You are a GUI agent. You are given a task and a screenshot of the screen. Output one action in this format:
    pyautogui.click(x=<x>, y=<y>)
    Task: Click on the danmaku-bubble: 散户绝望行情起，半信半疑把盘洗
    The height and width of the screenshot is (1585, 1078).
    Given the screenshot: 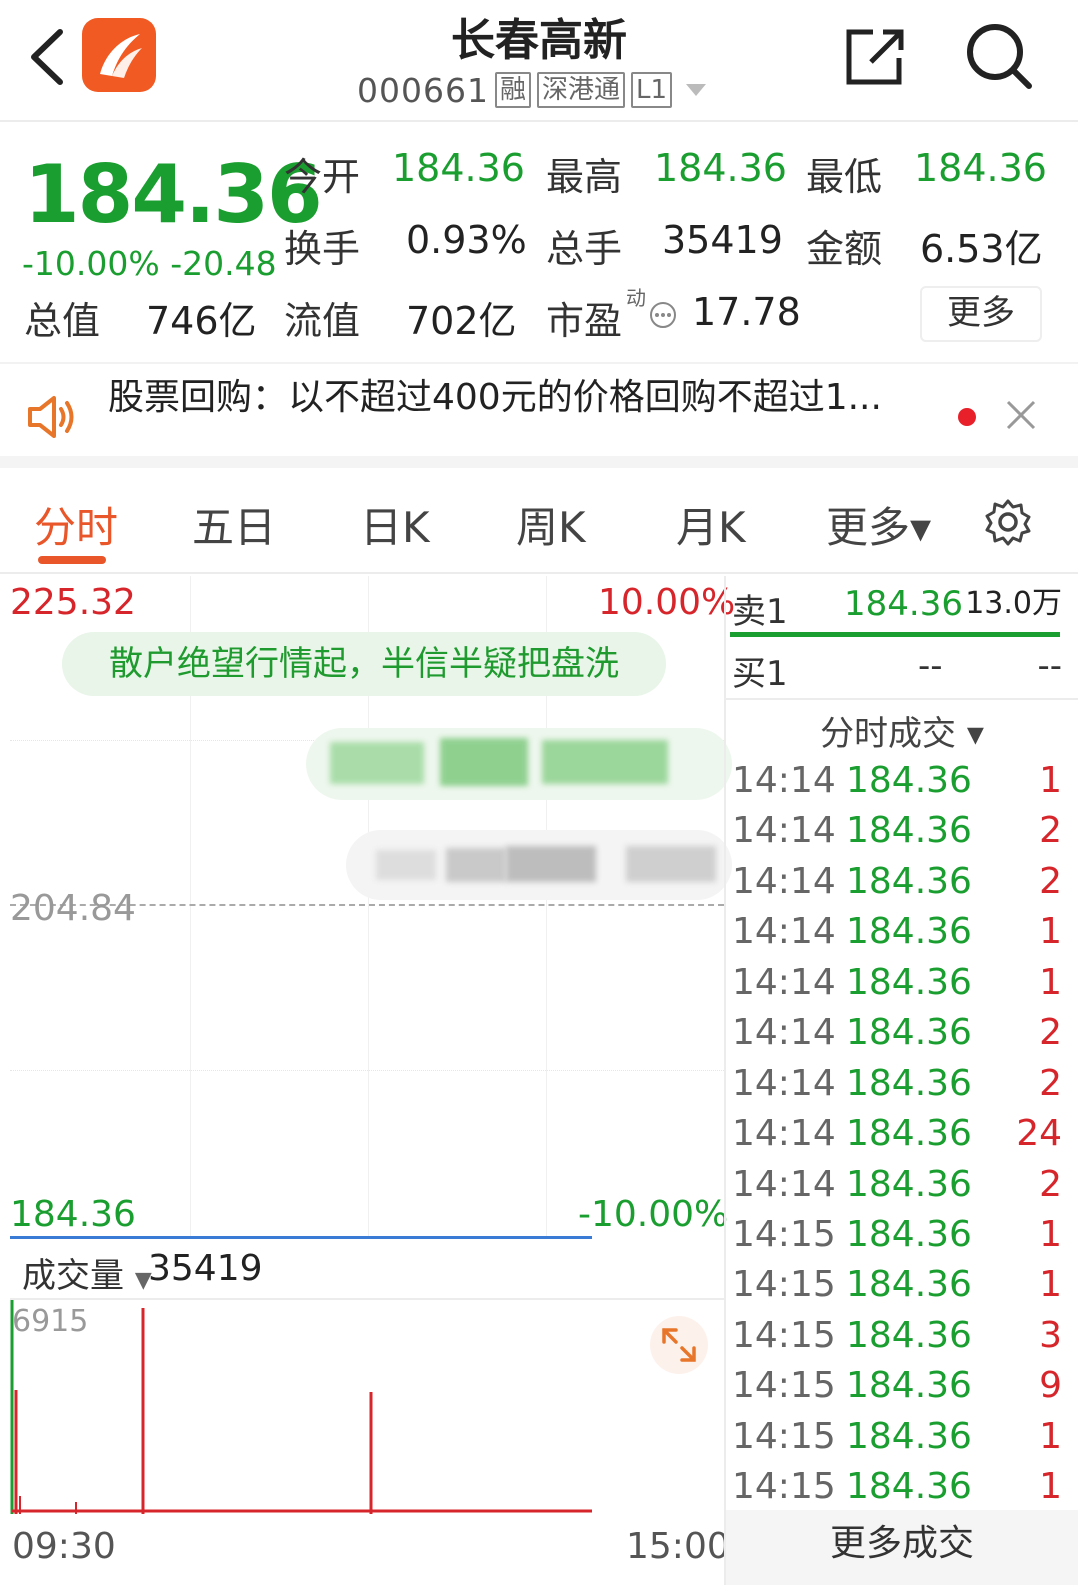 What is the action you would take?
    pyautogui.click(x=364, y=664)
    